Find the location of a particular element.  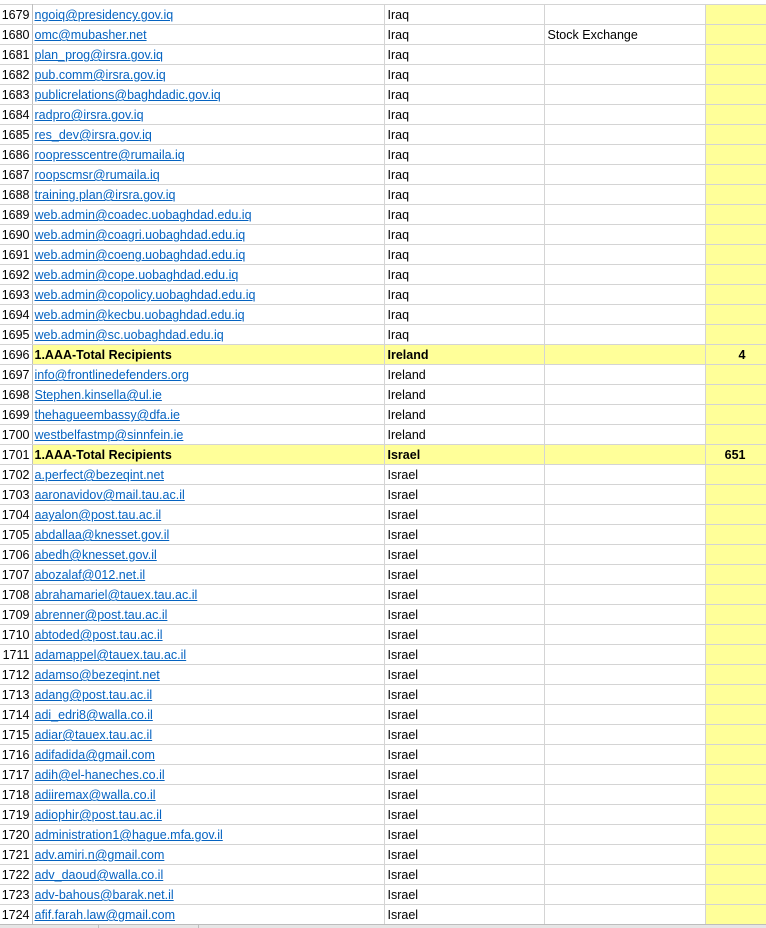

email-link-cell: abdallaa@knesset.gov.il is located at coordinates (208, 534).